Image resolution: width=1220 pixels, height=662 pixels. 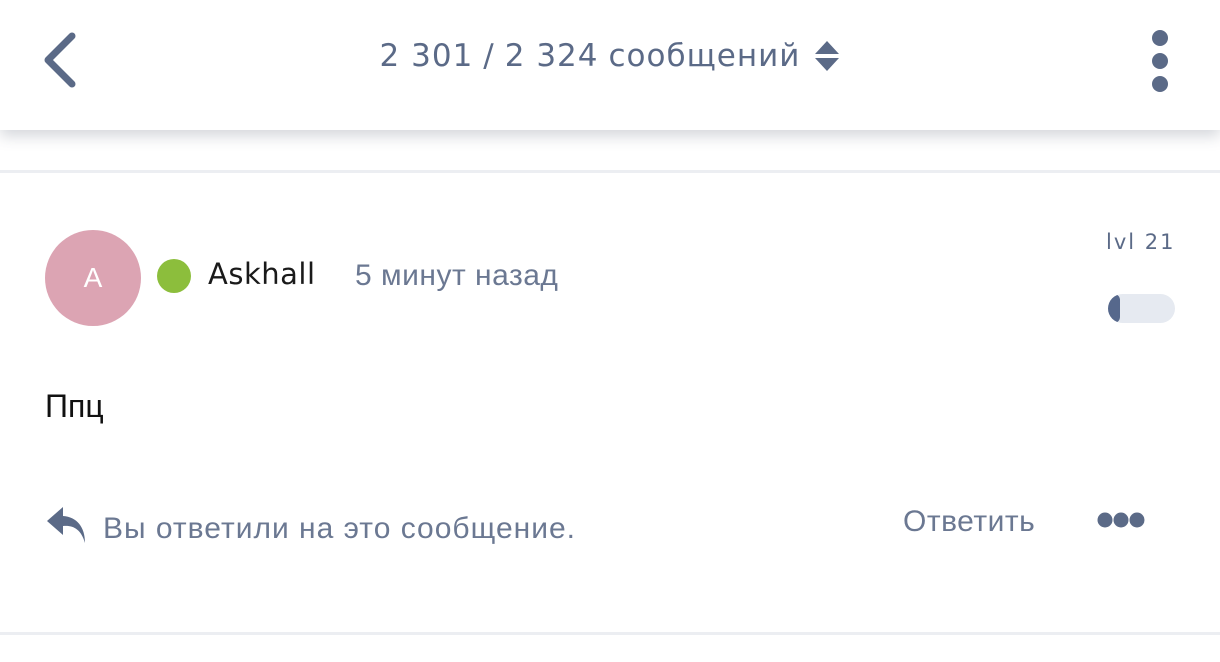 I want to click on reply-button: Ответить, so click(x=969, y=522).